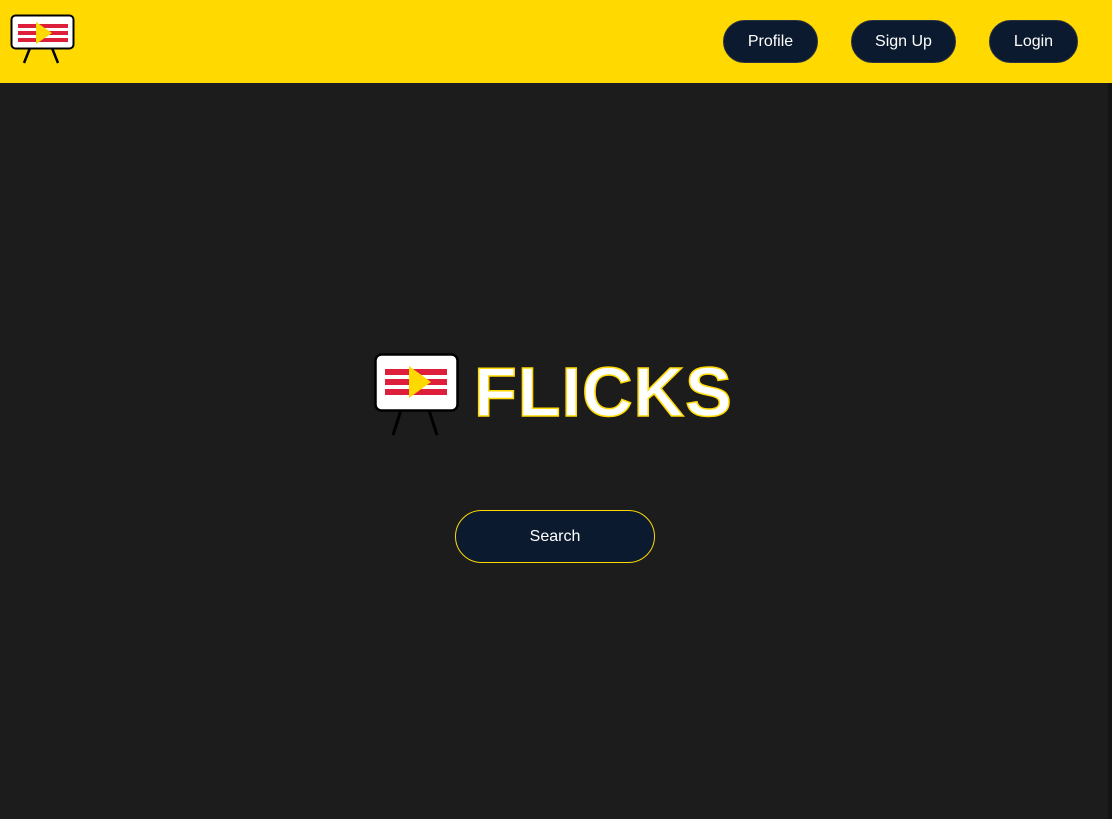 The width and height of the screenshot is (1112, 819). Describe the element at coordinates (43, 40) in the screenshot. I see `flicks-logo-icon` at that location.